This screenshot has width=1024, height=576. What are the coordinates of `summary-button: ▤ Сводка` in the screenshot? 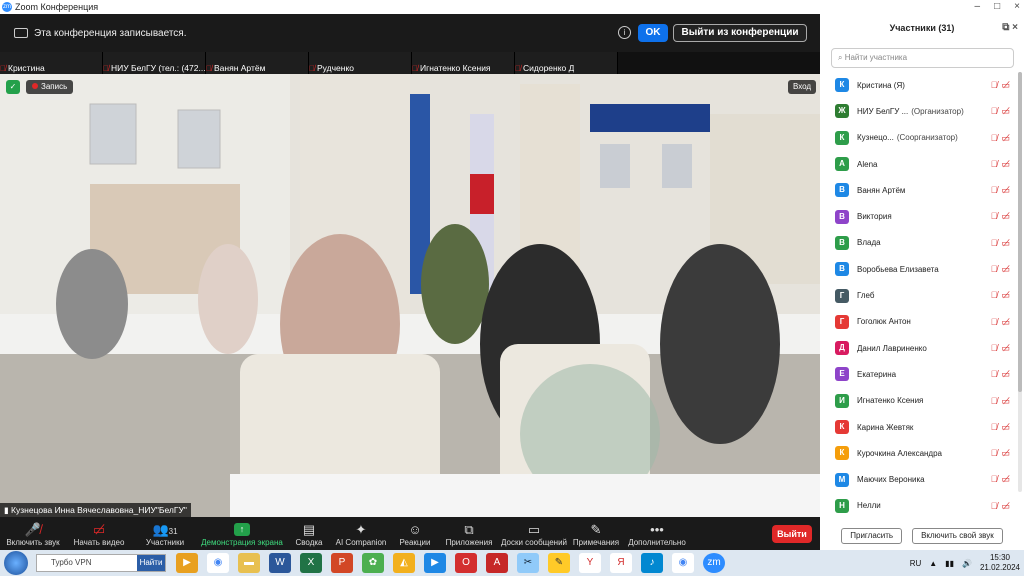 It's located at (309, 533).